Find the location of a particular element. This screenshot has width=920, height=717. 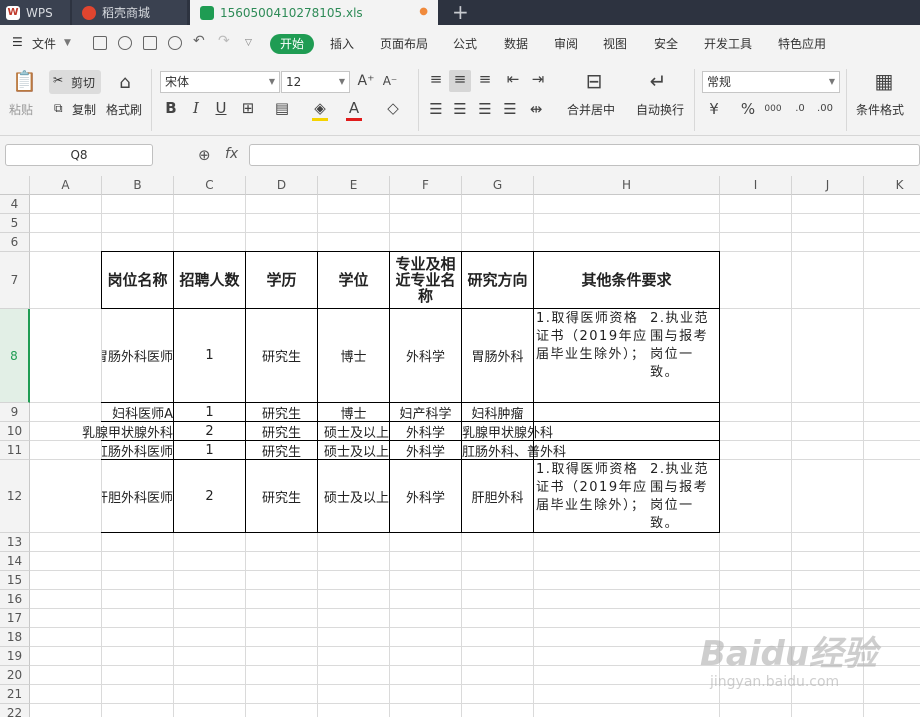

distributed-icon: ⇹ is located at coordinates (536, 109).